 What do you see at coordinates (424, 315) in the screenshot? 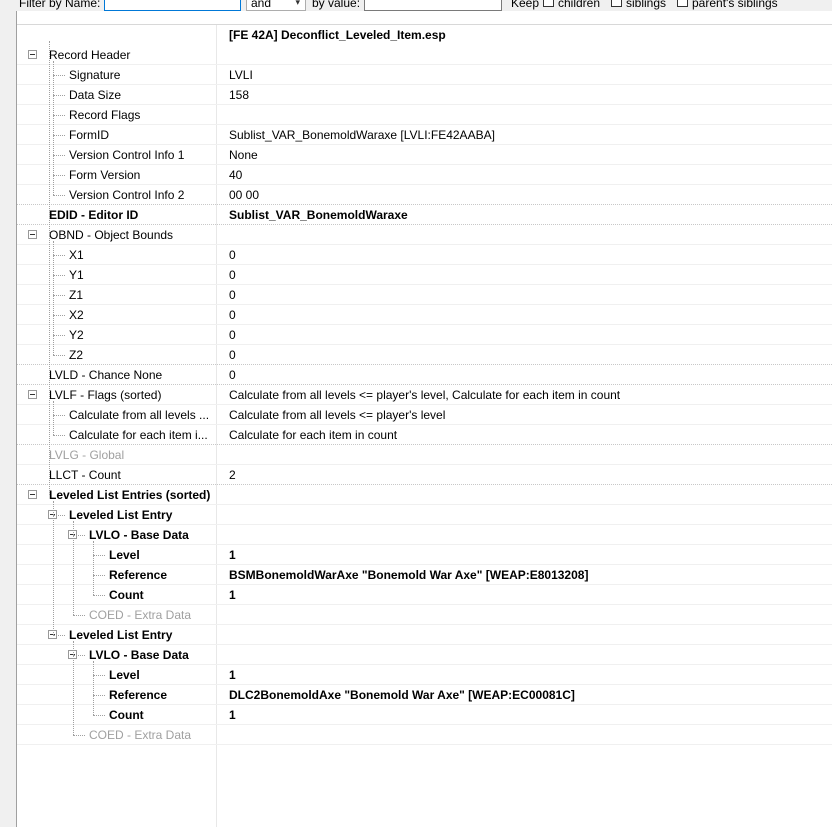
I see `tree-row: X2 0` at bounding box center [424, 315].